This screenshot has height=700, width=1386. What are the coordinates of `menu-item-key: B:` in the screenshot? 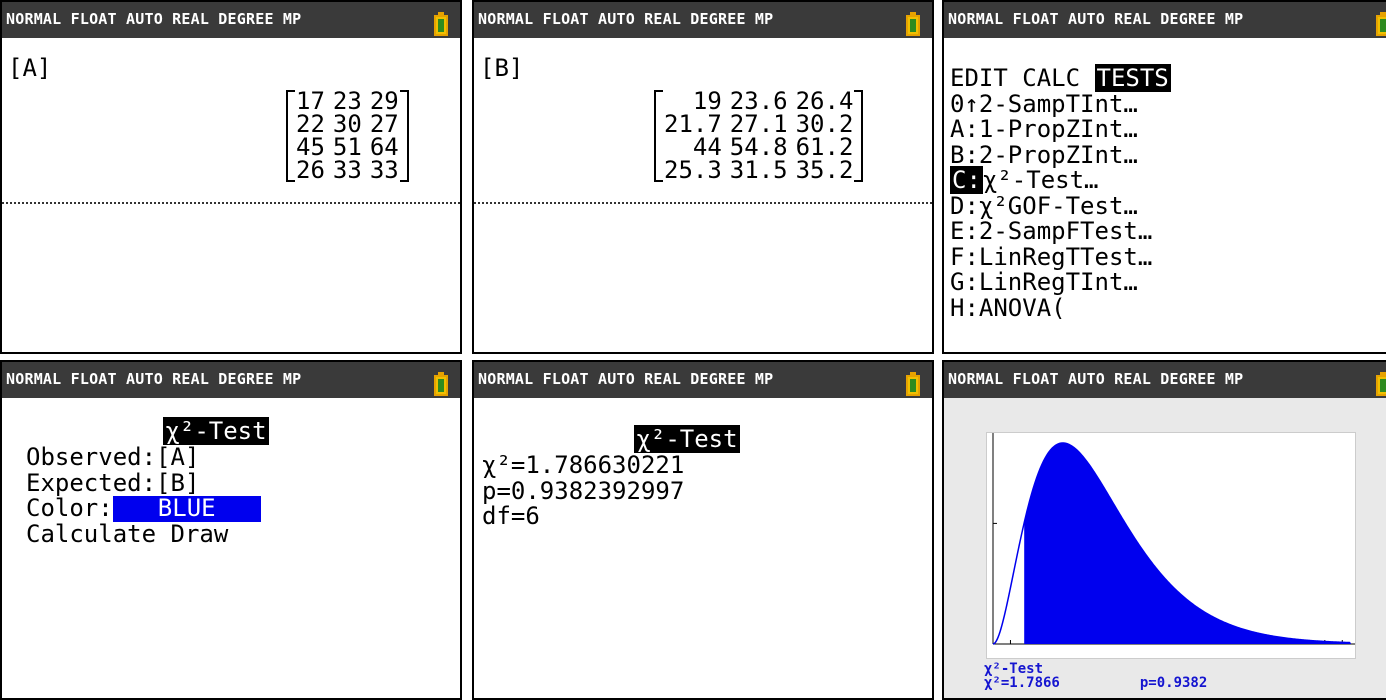 It's located at (964, 154).